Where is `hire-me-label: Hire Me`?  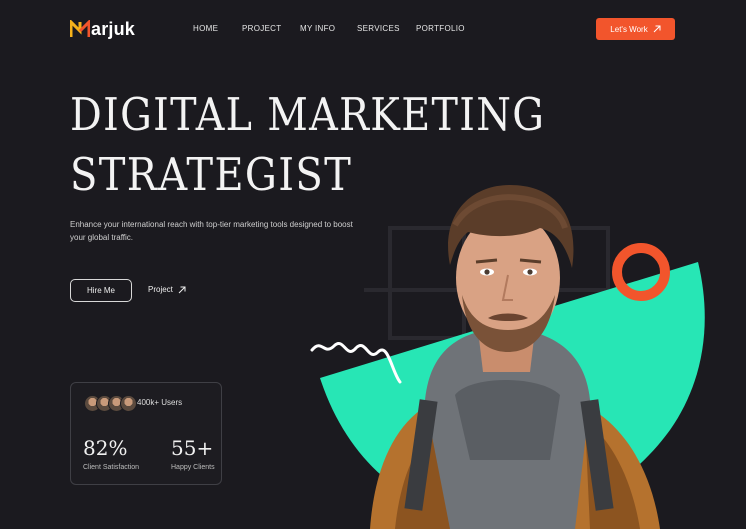
hire-me-label: Hire Me is located at coordinates (100, 290).